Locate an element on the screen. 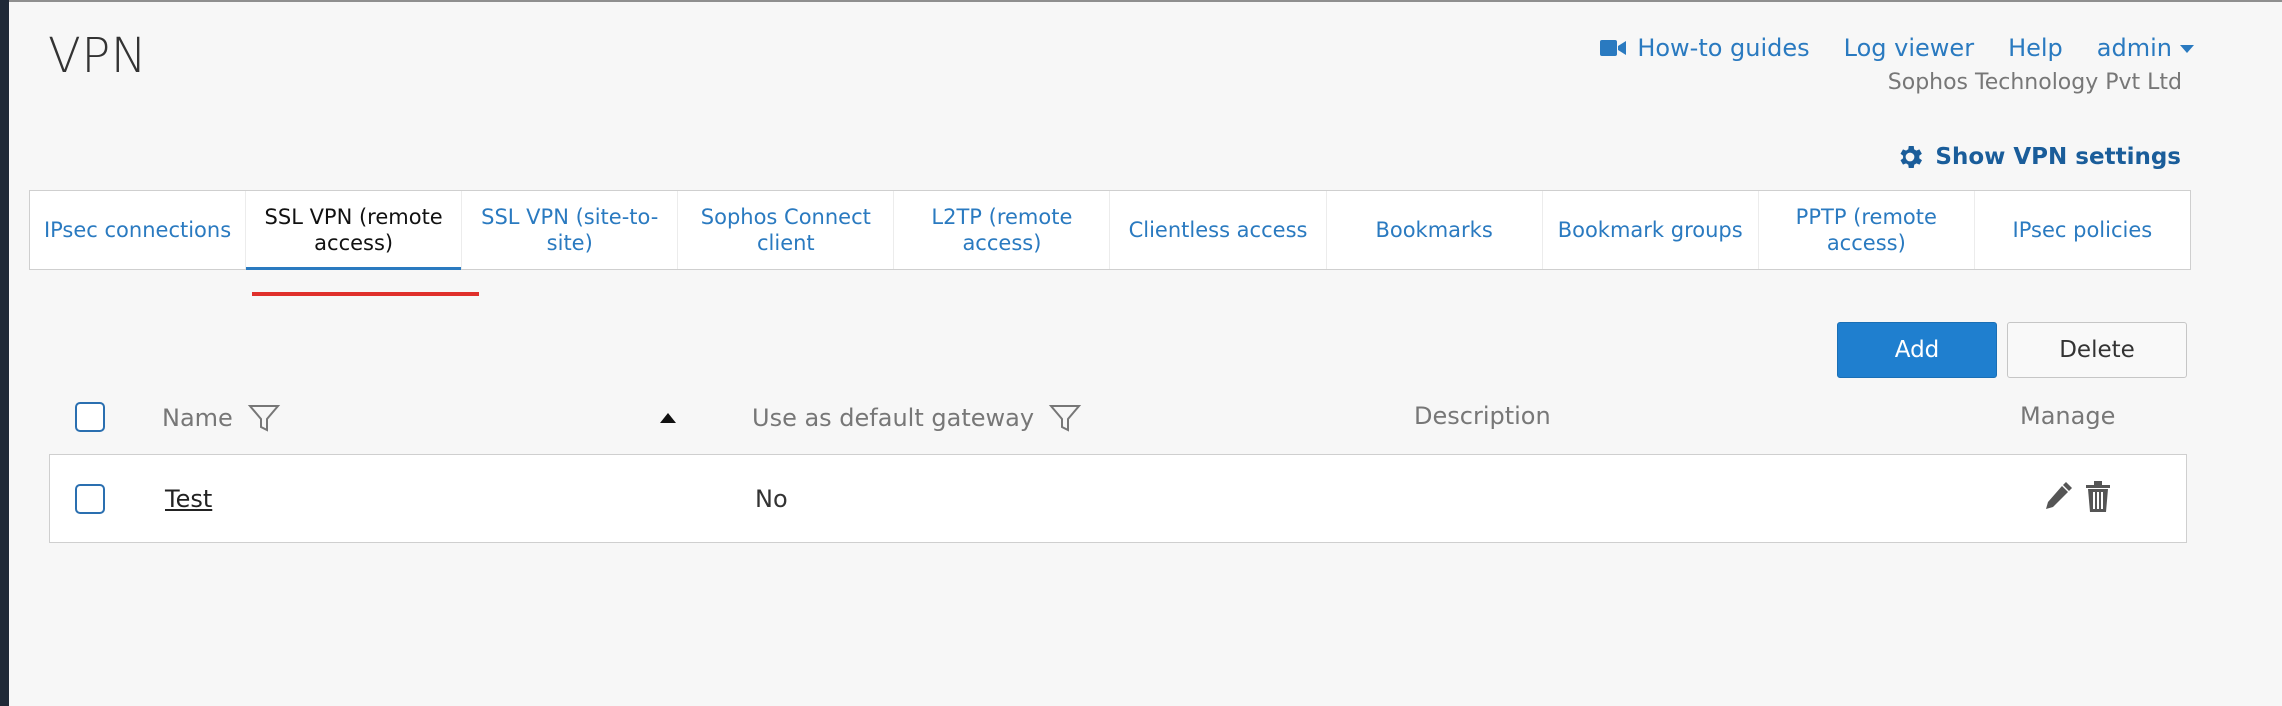 The width and height of the screenshot is (2282, 706). row-name: Test is located at coordinates (188, 499).